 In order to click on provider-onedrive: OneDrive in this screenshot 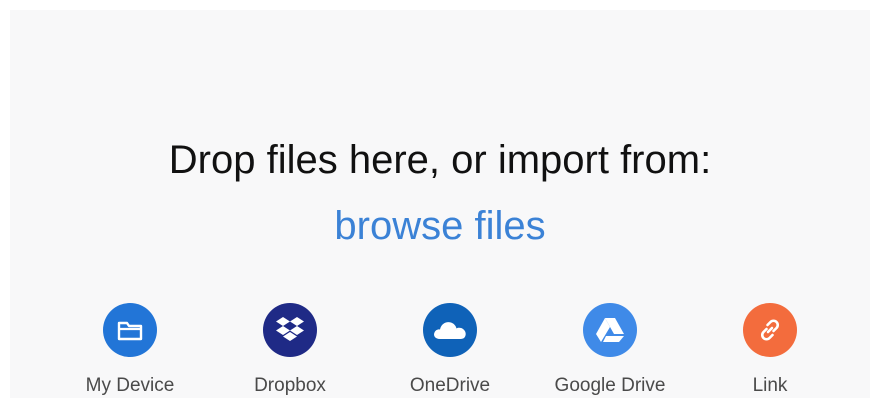, I will do `click(450, 349)`.